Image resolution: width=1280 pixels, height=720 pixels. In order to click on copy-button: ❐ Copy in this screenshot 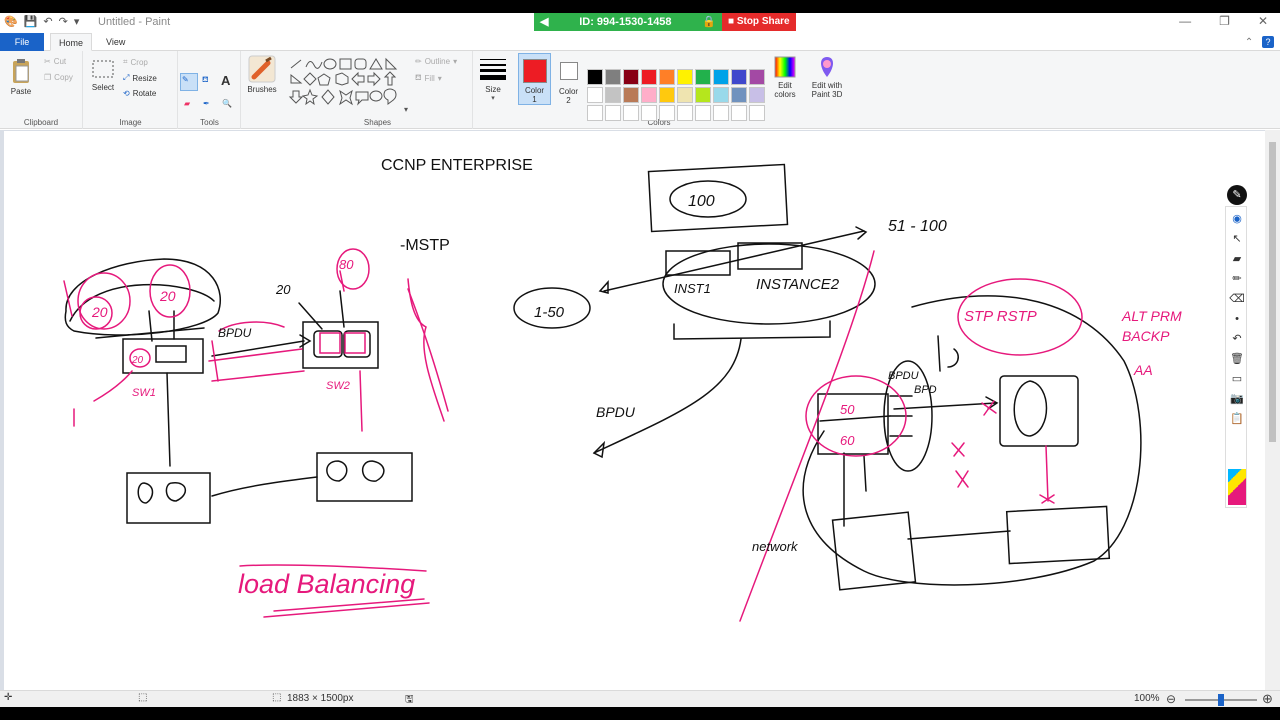, I will do `click(58, 77)`.